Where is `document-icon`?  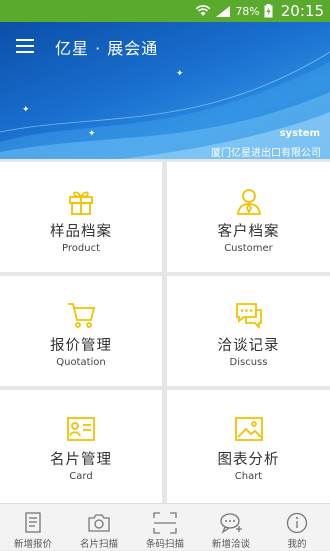 document-icon is located at coordinates (33, 522).